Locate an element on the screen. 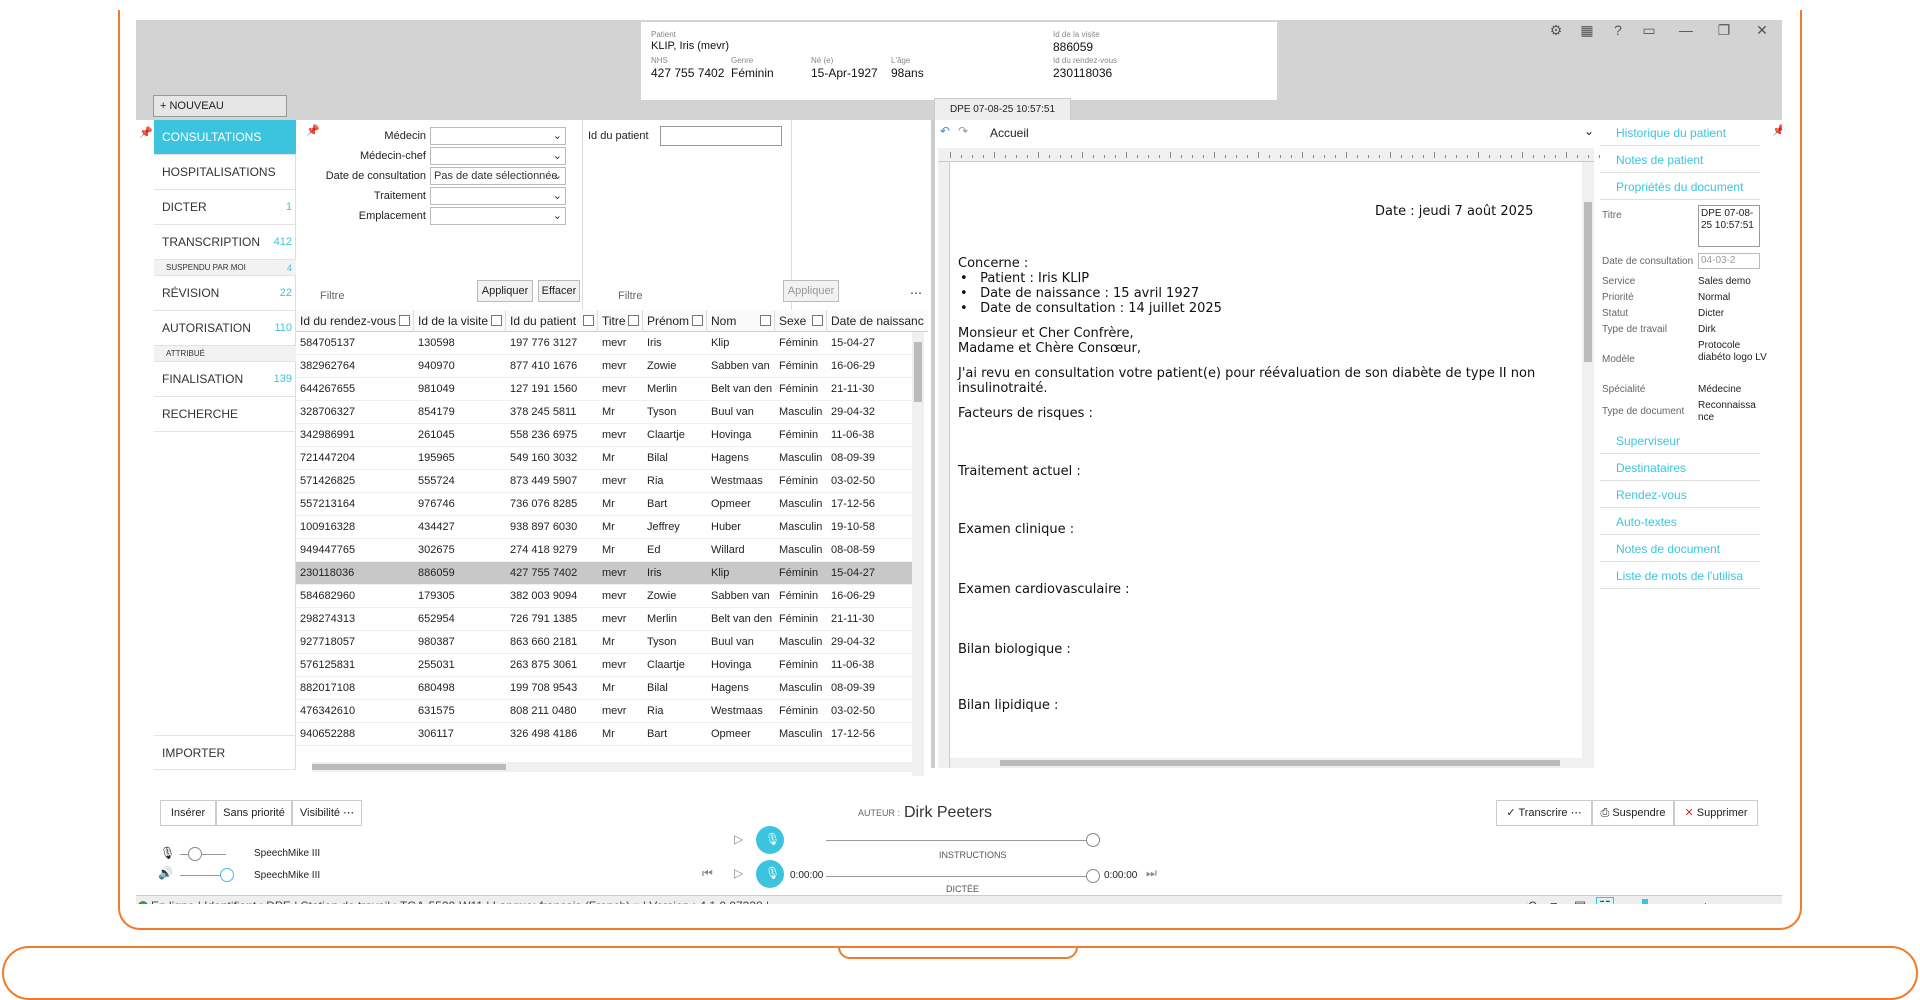 The width and height of the screenshot is (1920, 1000). grid-hscroll-thumb is located at coordinates (409, 767).